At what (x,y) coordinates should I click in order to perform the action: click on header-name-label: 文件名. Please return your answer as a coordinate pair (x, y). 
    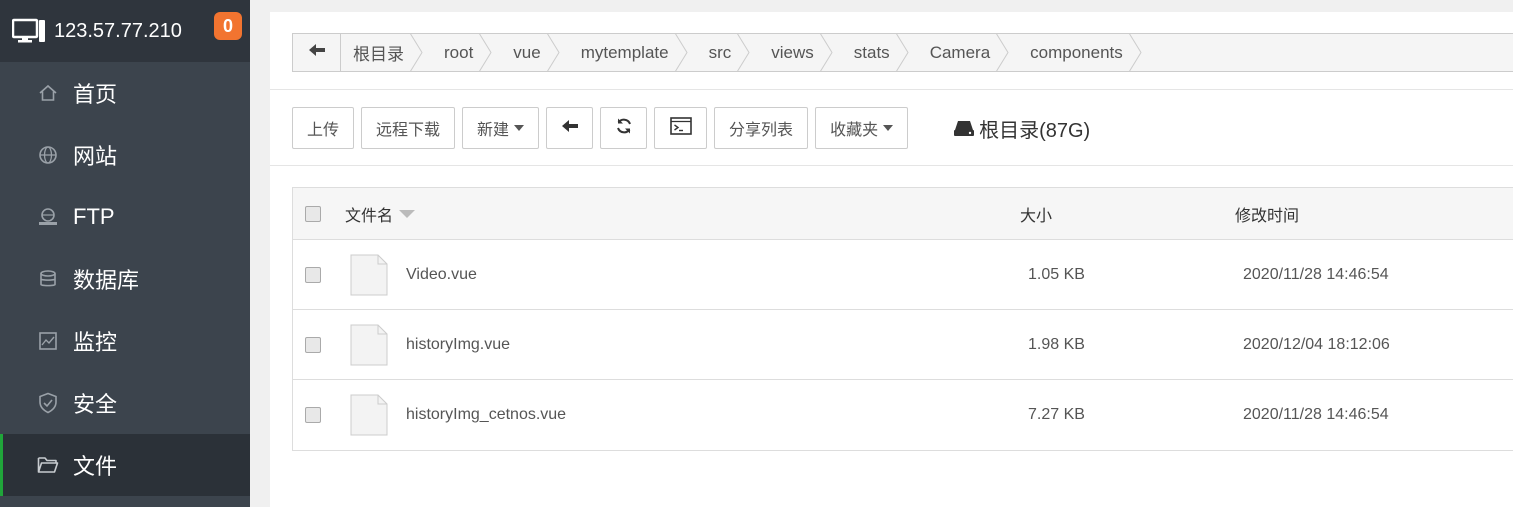
    Looking at the image, I should click on (369, 216).